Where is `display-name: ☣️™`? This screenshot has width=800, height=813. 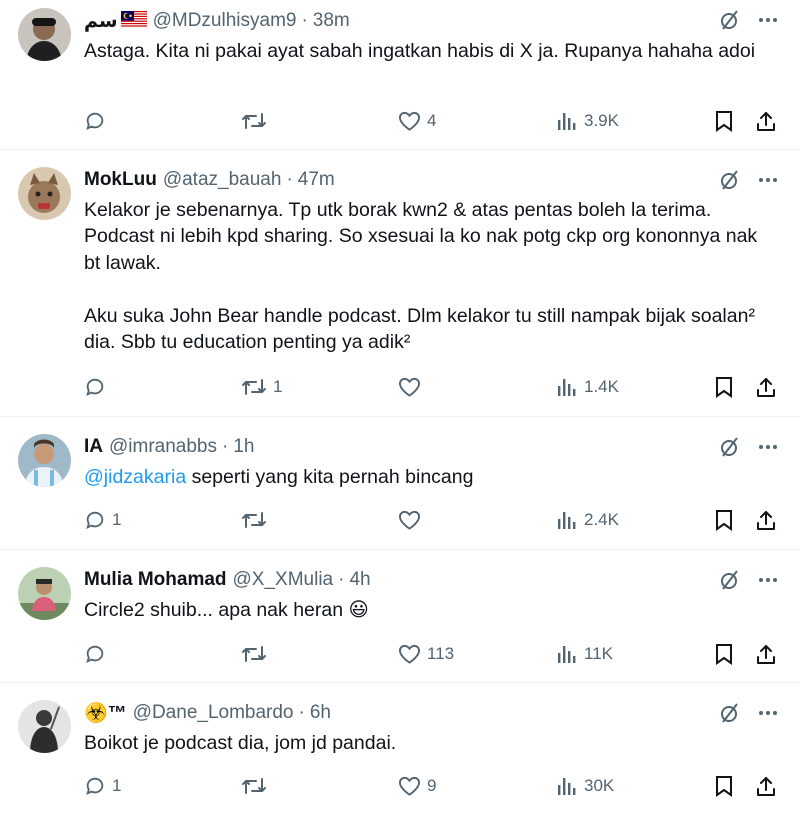 display-name: ☣️™ is located at coordinates (105, 713).